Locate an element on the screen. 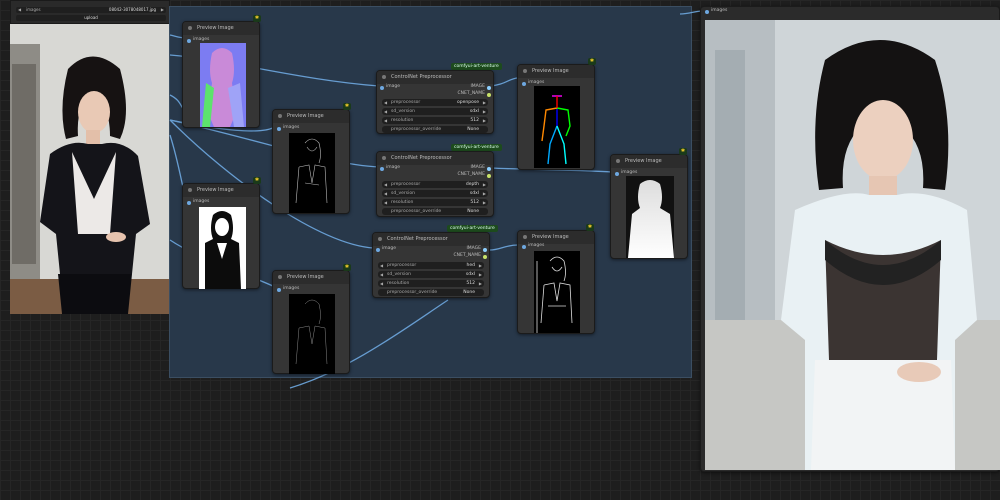  openpose-preview is located at coordinates (557, 127).